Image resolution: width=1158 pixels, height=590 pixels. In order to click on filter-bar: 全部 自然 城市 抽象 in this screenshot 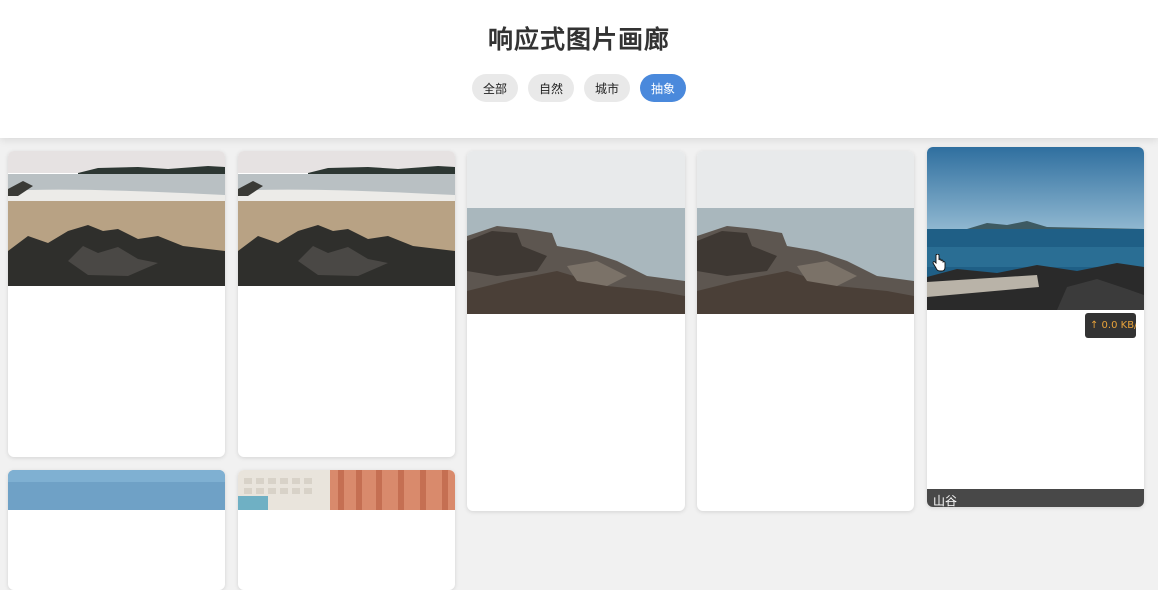, I will do `click(579, 88)`.